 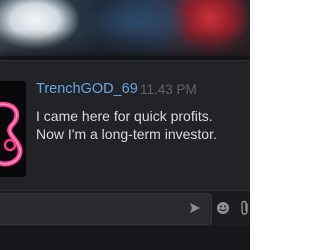 I want to click on send-button, so click(x=195, y=208).